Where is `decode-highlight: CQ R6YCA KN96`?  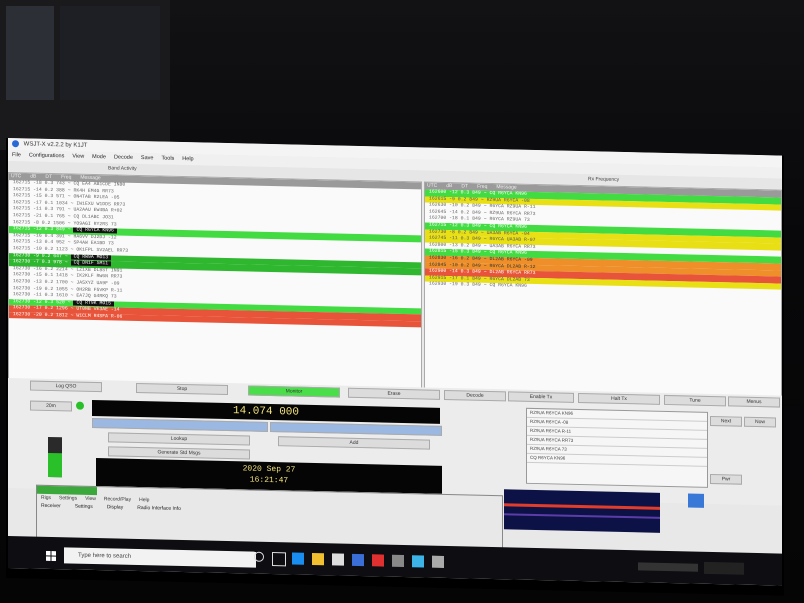
decode-highlight: CQ R6YCA KN96 is located at coordinates (95, 230).